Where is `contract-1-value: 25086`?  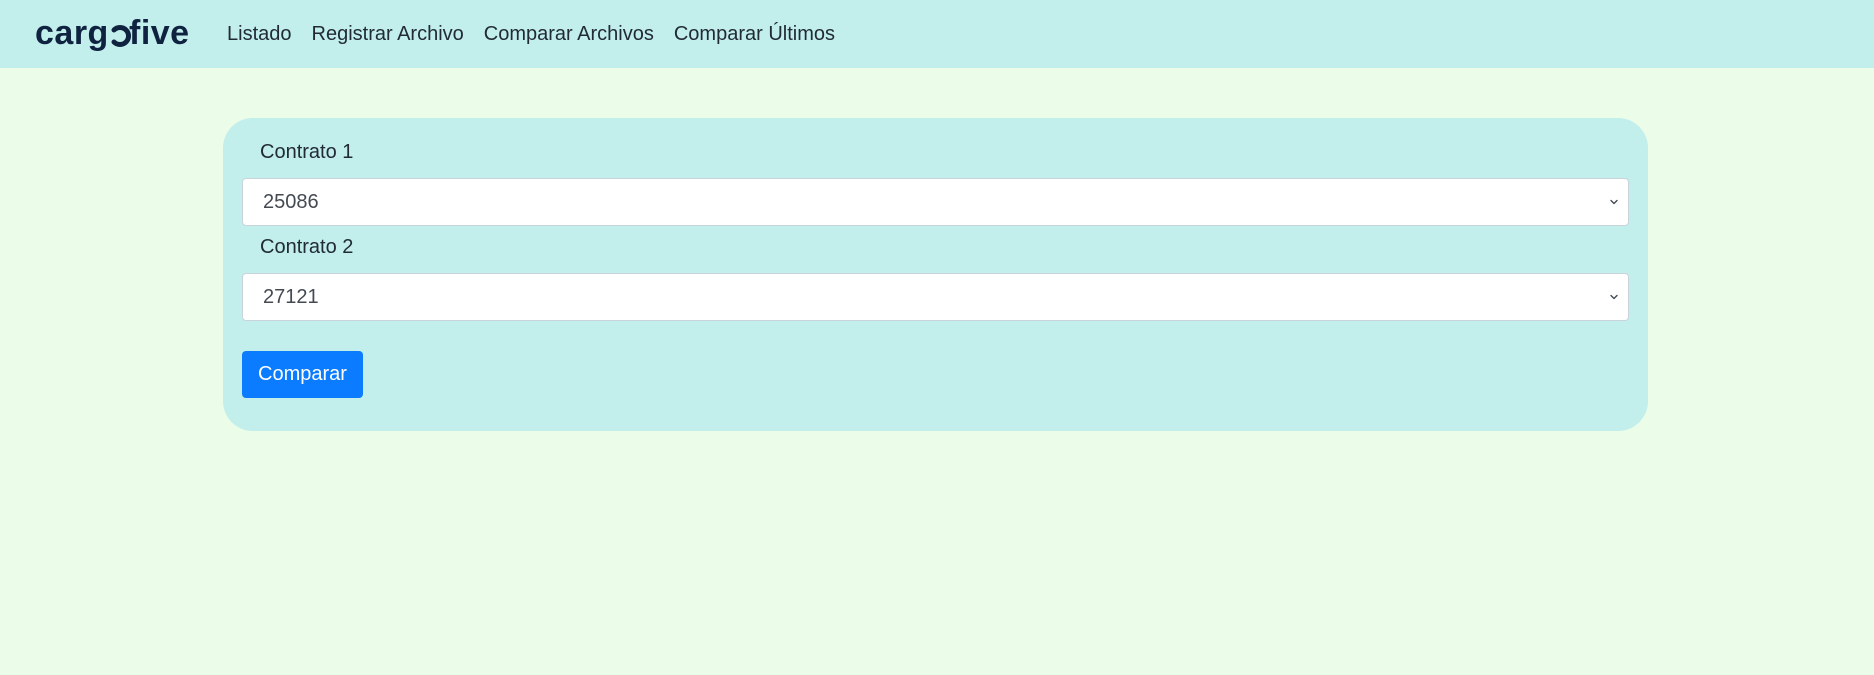 contract-1-value: 25086 is located at coordinates (291, 202).